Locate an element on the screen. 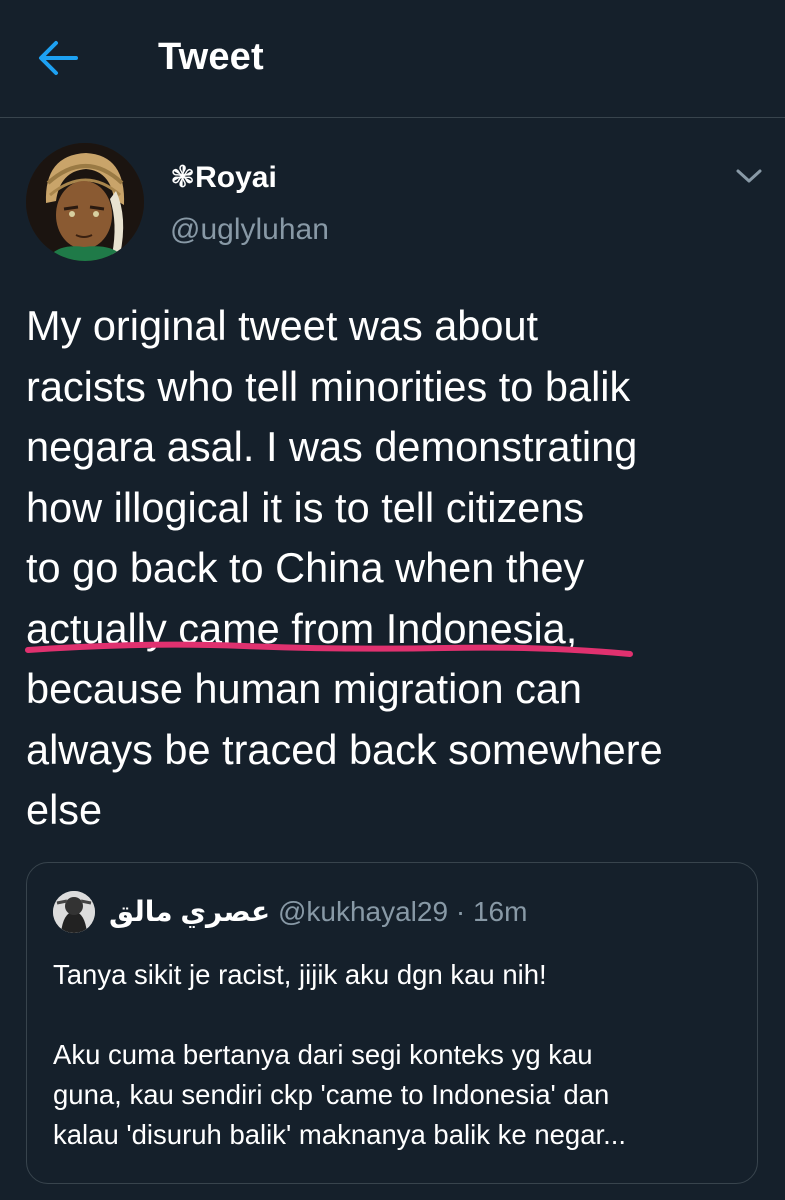 This screenshot has height=1200, width=785. user-handle: @kukhayal29 is located at coordinates (363, 911).